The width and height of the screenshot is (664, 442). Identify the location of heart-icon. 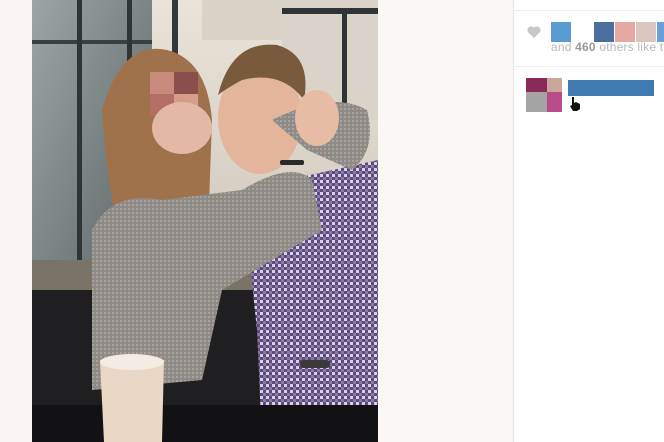
(534, 32).